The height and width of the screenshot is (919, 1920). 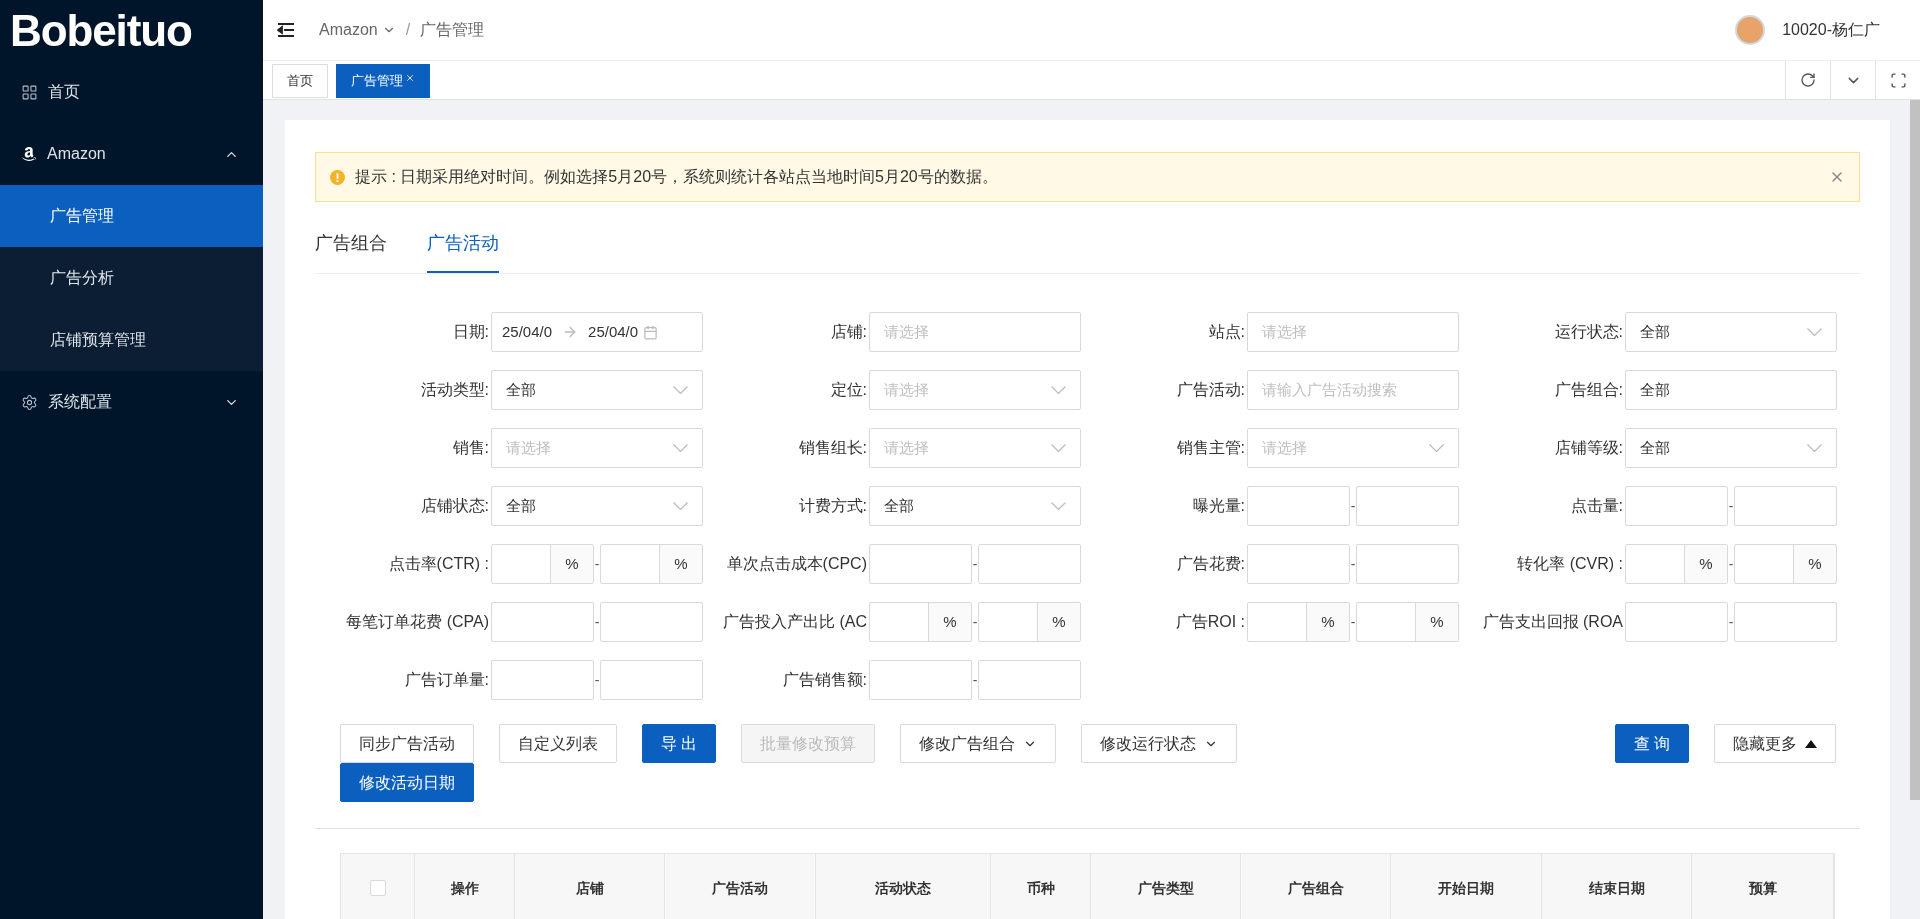 What do you see at coordinates (1570, 564) in the screenshot?
I see `field-label: 转化率 (CVR) :` at bounding box center [1570, 564].